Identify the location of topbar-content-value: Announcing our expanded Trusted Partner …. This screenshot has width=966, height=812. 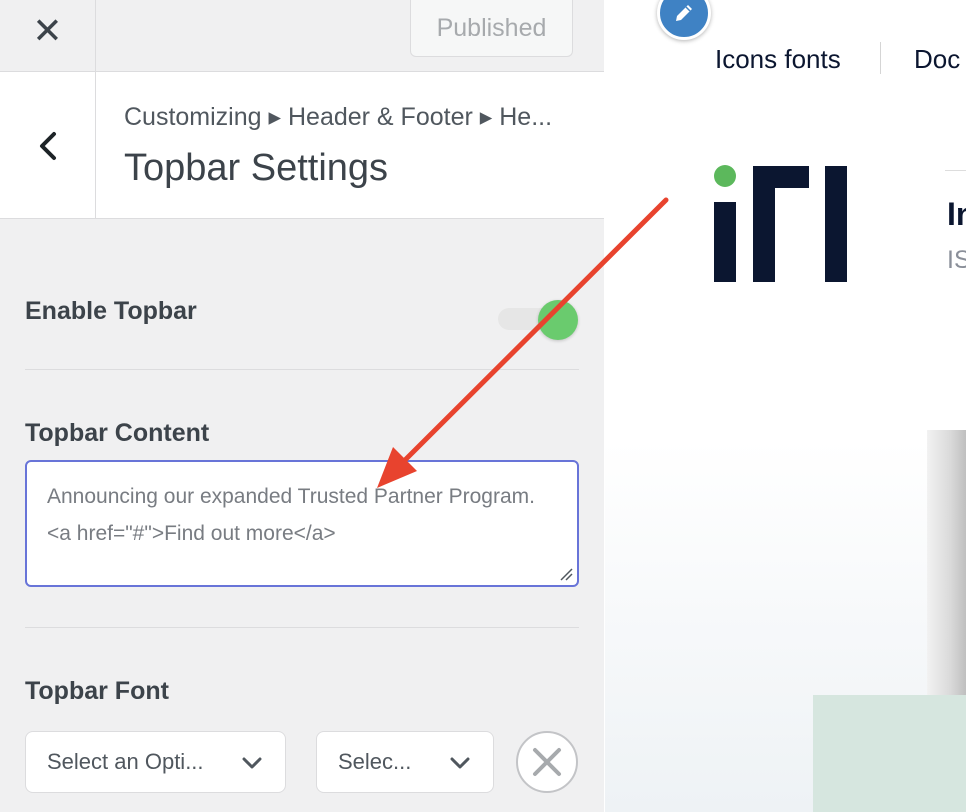
(291, 515).